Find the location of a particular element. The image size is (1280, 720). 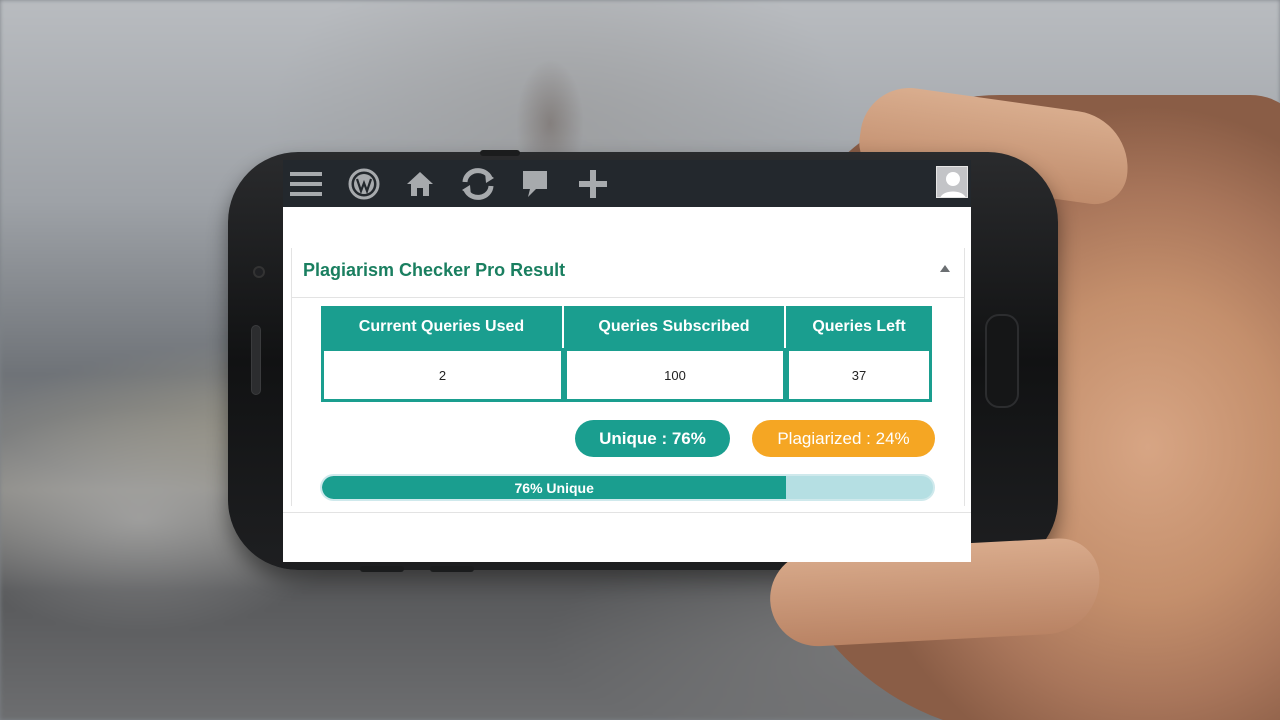

admin-toolbar is located at coordinates (627, 183).